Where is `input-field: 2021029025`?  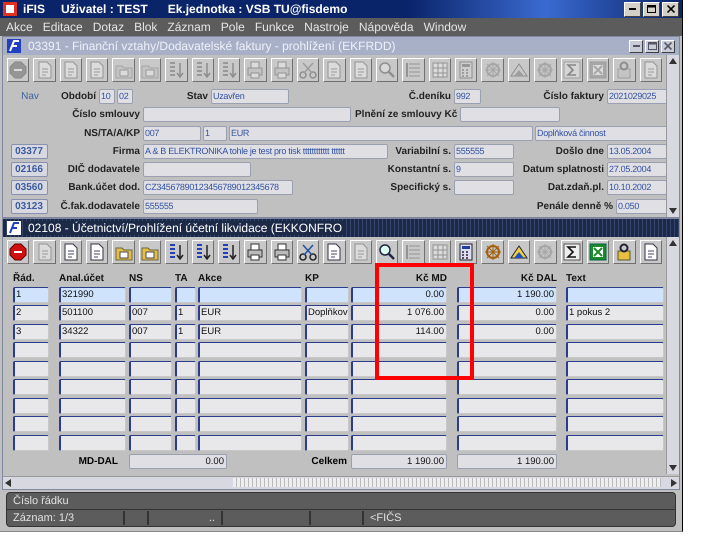 input-field: 2021029025 is located at coordinates (638, 96).